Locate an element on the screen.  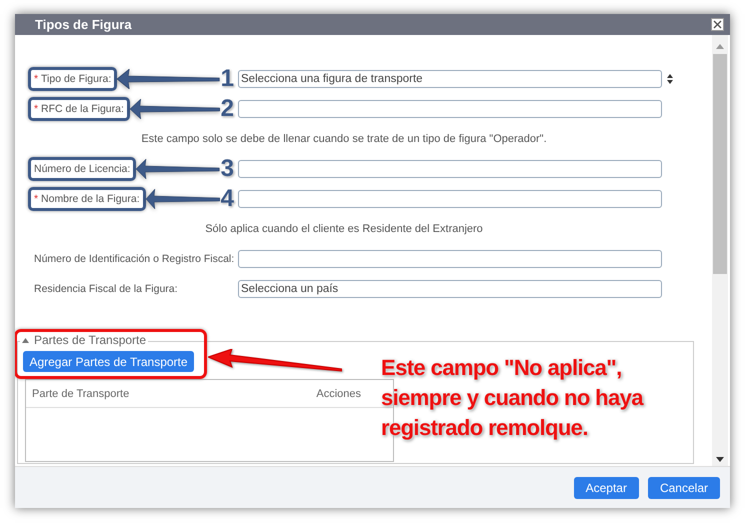
callout-number: 2 is located at coordinates (227, 109).